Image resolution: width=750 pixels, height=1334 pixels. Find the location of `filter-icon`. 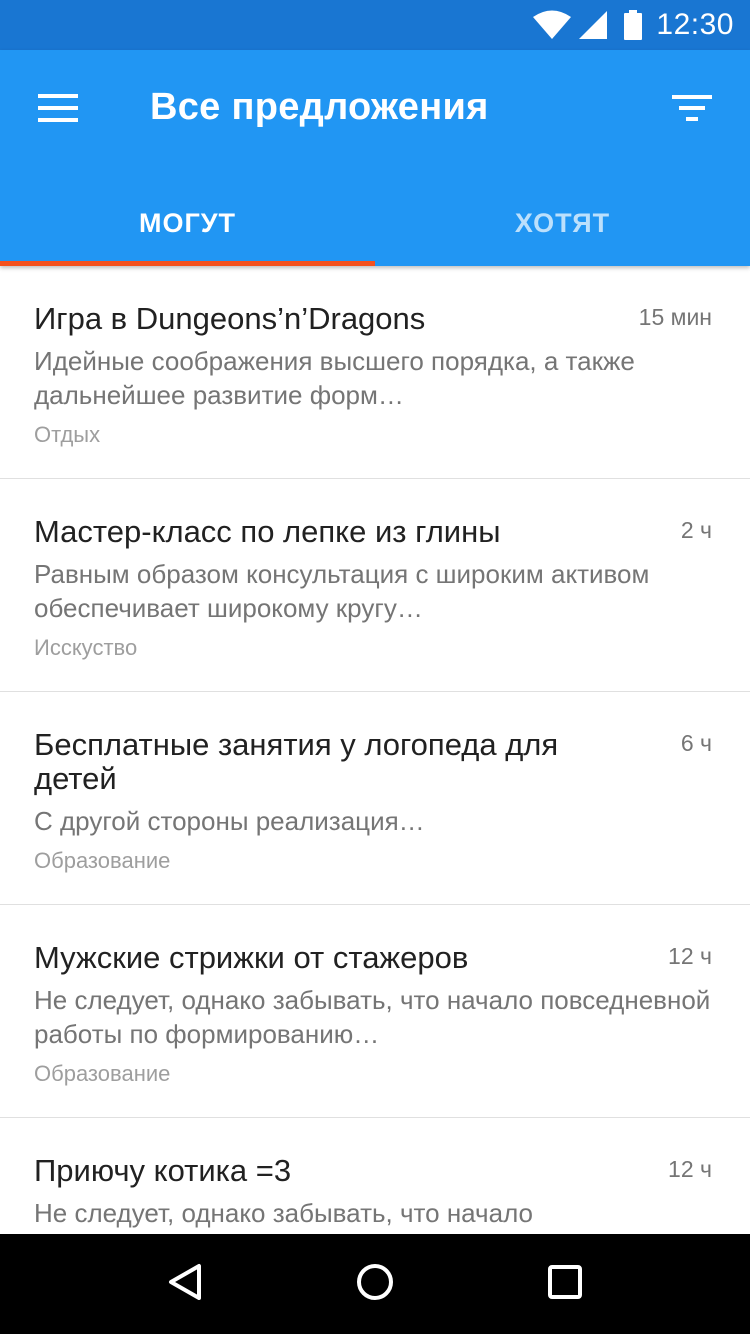

filter-icon is located at coordinates (692, 110).